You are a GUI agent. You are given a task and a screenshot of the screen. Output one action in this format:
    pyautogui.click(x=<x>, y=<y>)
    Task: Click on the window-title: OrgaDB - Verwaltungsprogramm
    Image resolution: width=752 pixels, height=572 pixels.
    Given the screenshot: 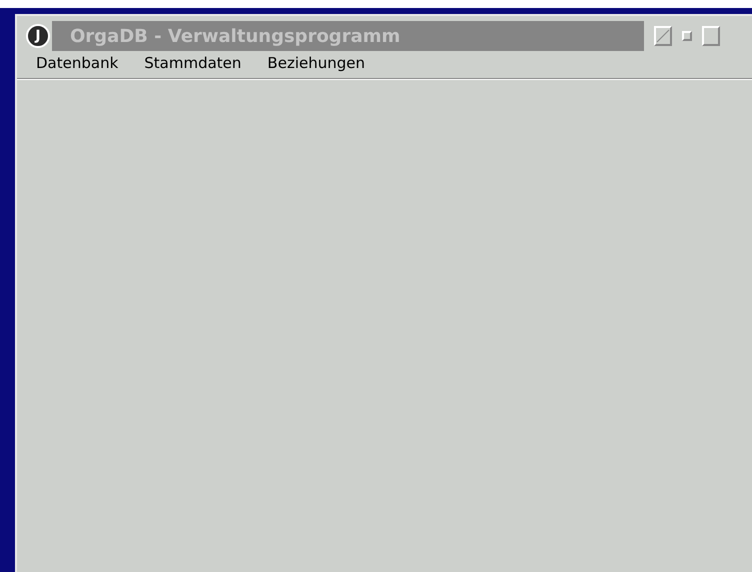 What is the action you would take?
    pyautogui.click(x=235, y=36)
    